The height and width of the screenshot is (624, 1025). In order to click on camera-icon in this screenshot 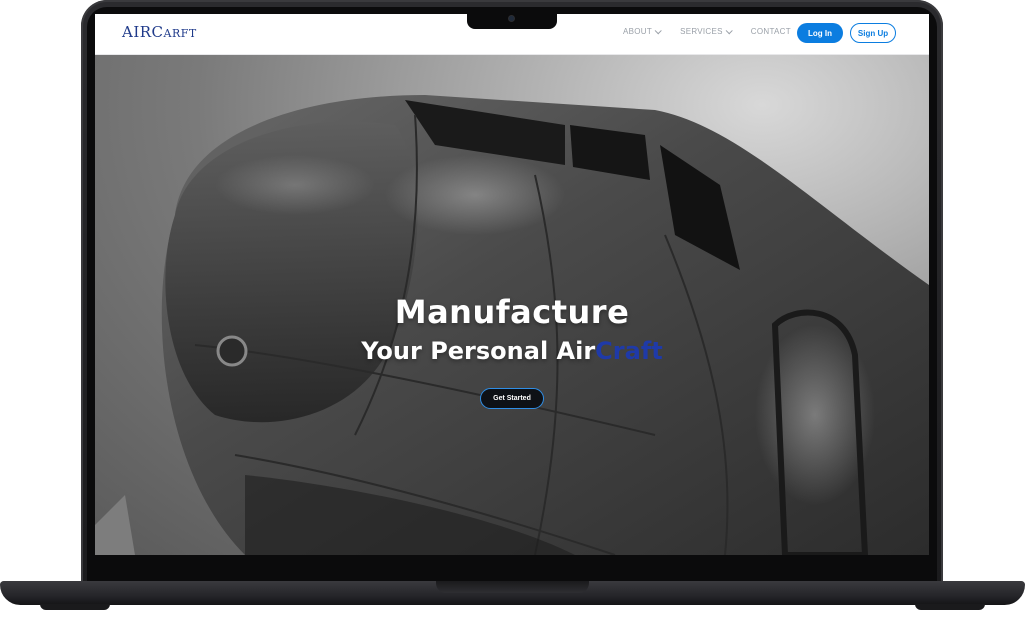, I will do `click(511, 18)`.